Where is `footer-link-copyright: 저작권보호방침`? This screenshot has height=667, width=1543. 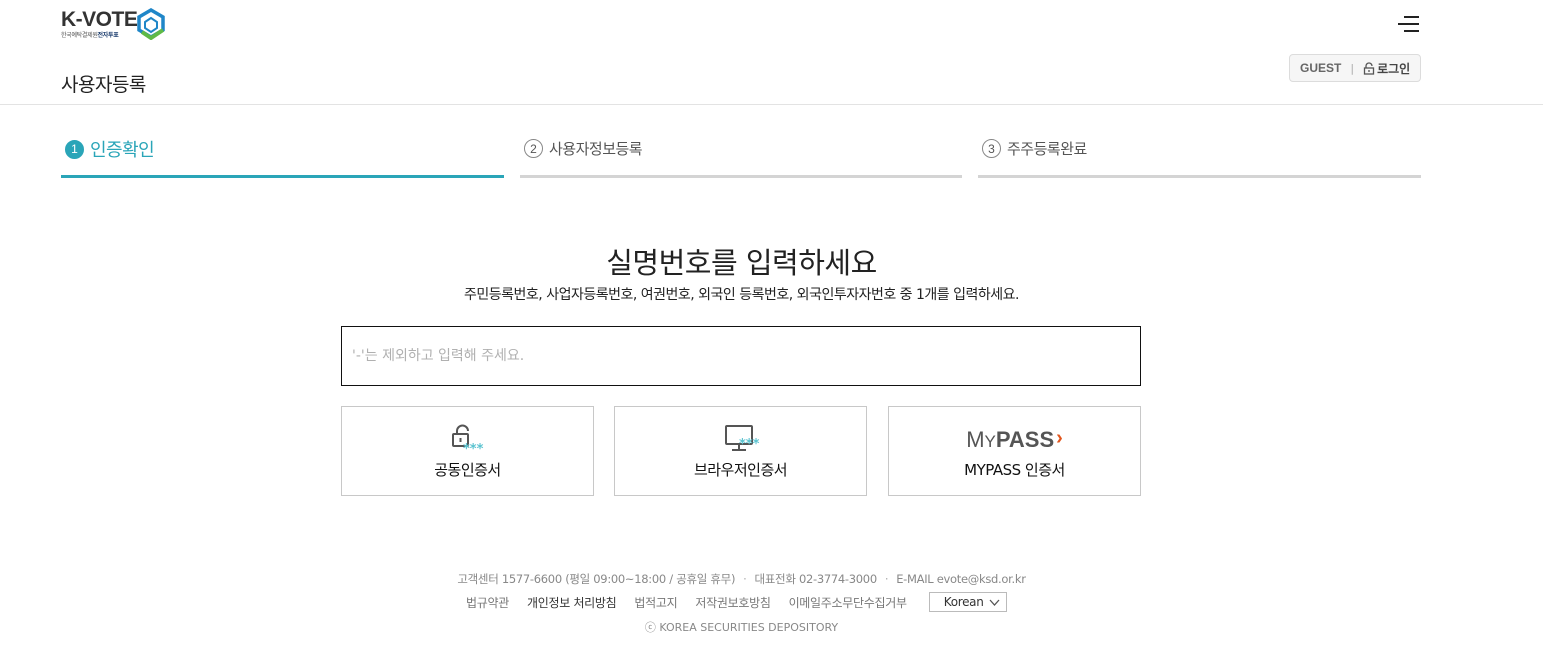 footer-link-copyright: 저작권보호방침 is located at coordinates (732, 602).